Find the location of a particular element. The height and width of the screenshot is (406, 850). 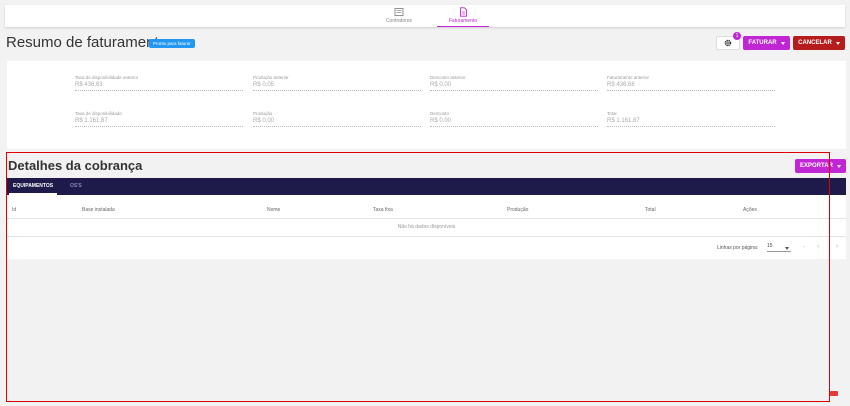

field-label: Desconto is located at coordinates (440, 113).